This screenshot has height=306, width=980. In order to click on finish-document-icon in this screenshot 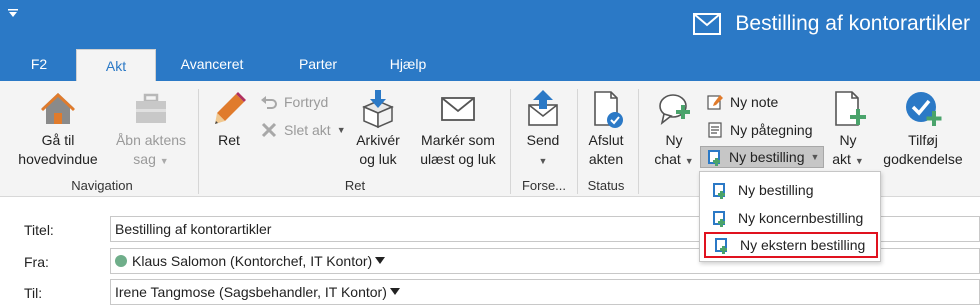, I will do `click(608, 109)`.